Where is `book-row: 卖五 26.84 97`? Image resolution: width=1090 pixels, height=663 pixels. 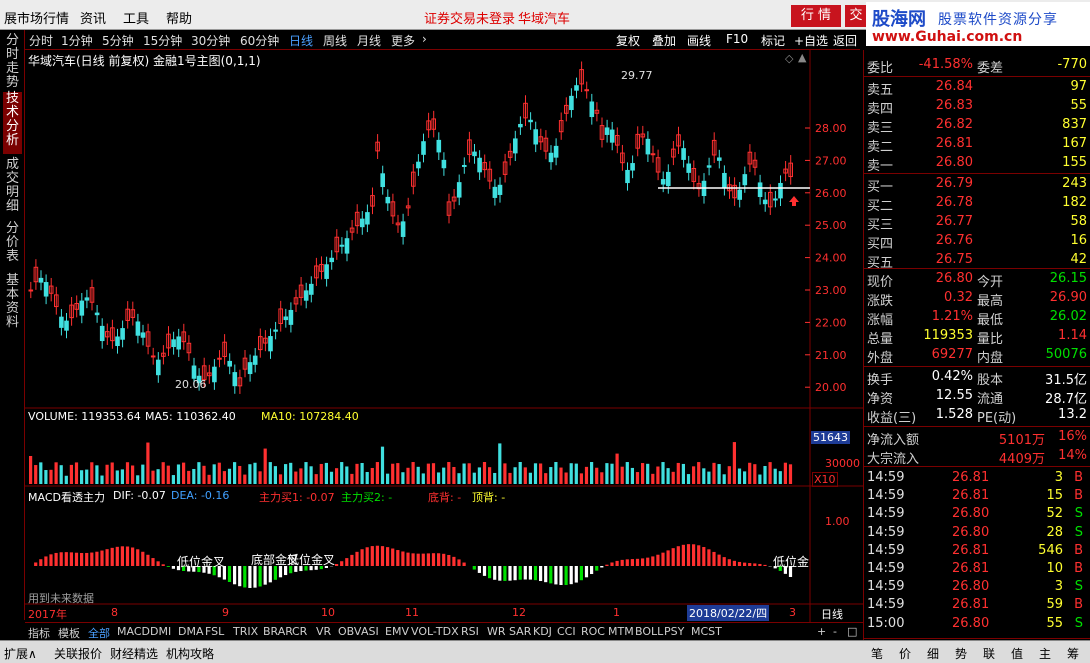 book-row: 卖五 26.84 97 is located at coordinates (977, 88).